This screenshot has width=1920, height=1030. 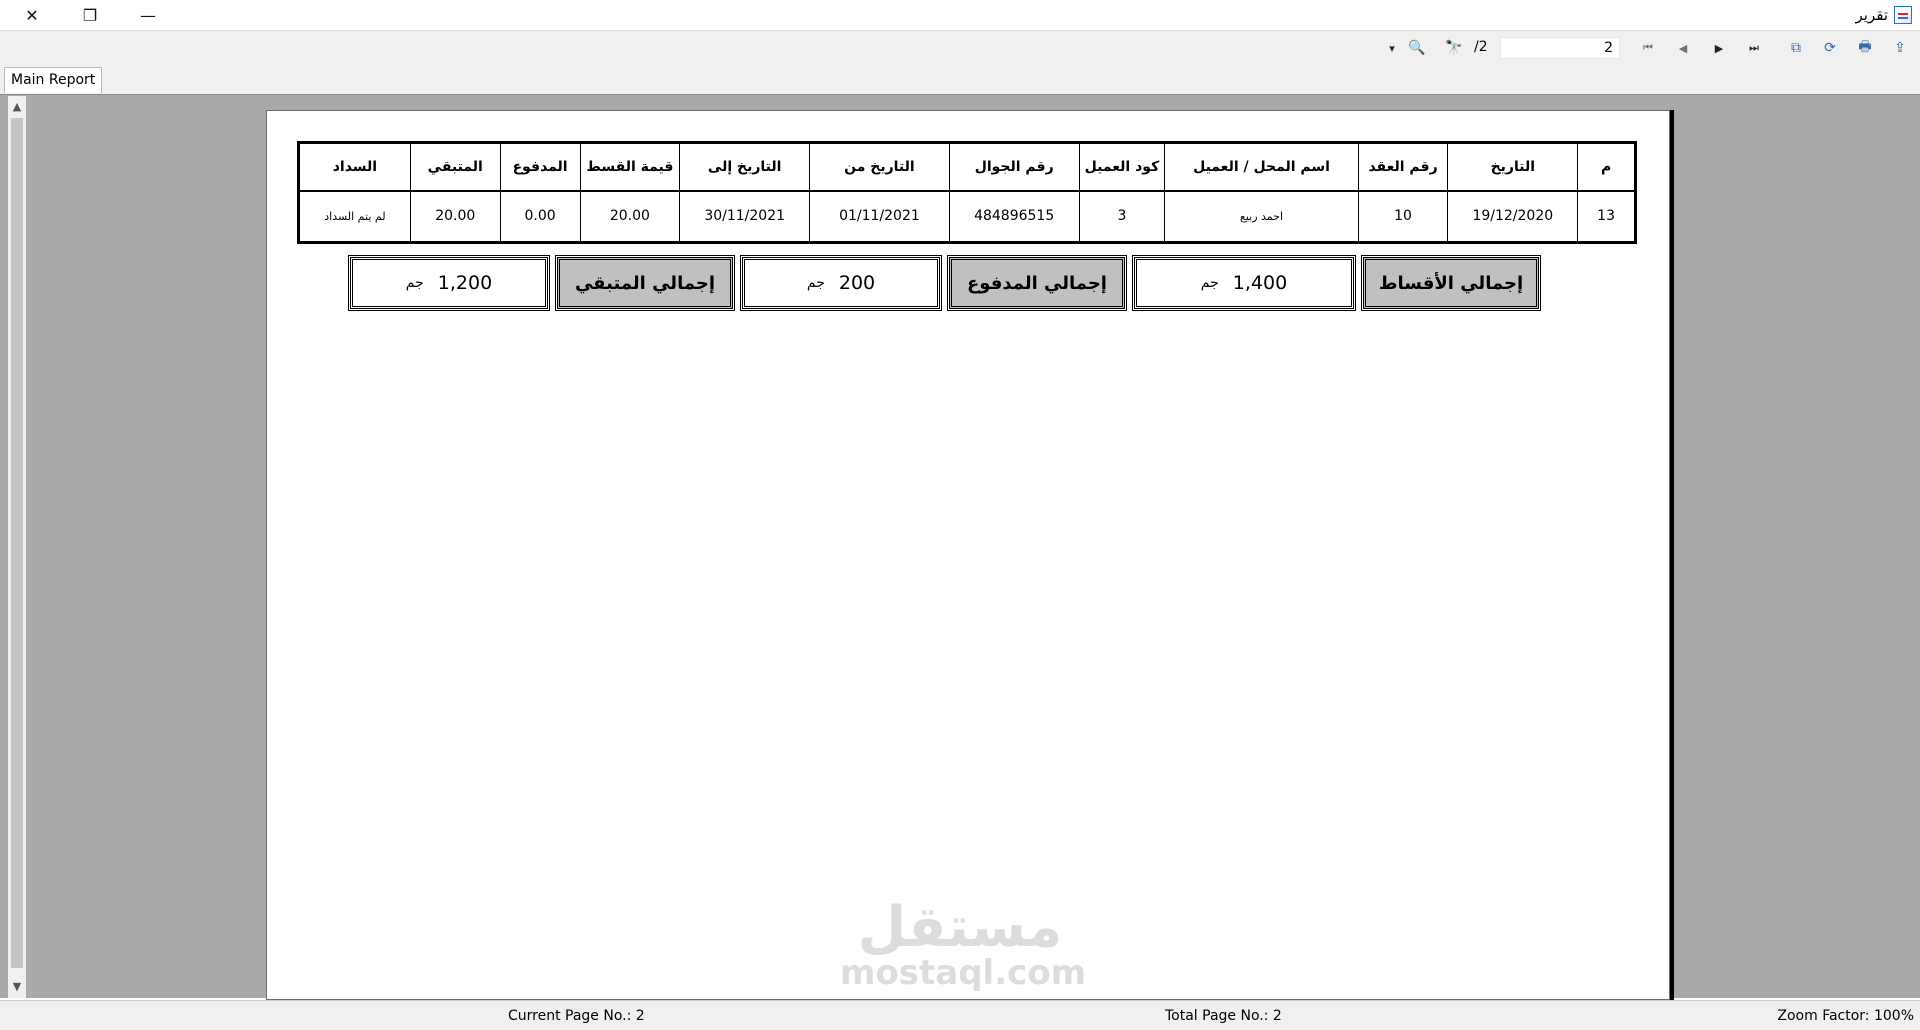 I want to click on minimize-icon: —, so click(x=148, y=15).